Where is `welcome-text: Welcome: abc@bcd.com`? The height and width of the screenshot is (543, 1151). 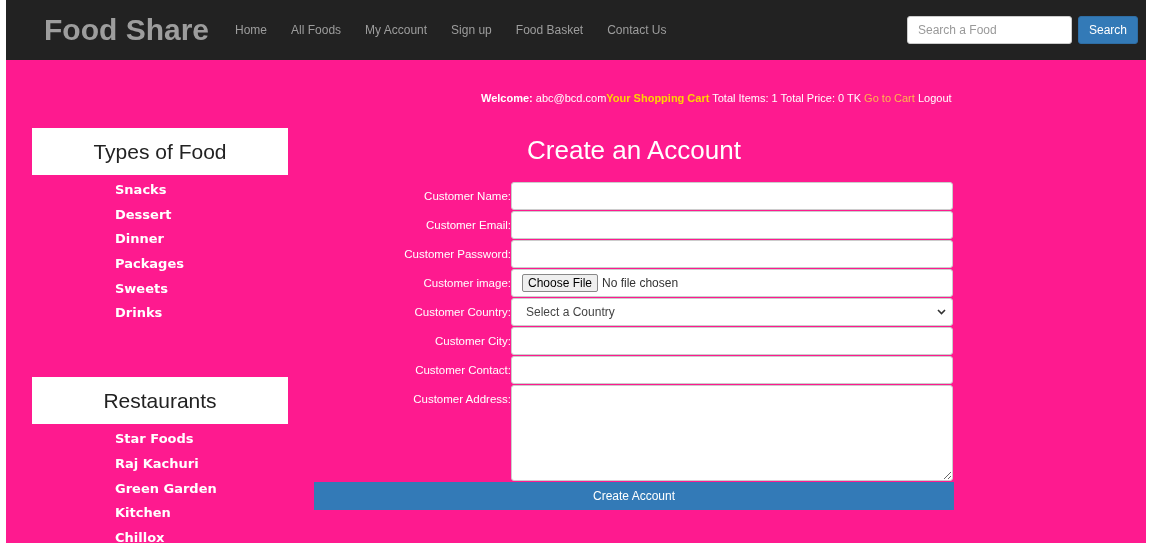
welcome-text: Welcome: abc@bcd.com is located at coordinates (544, 98).